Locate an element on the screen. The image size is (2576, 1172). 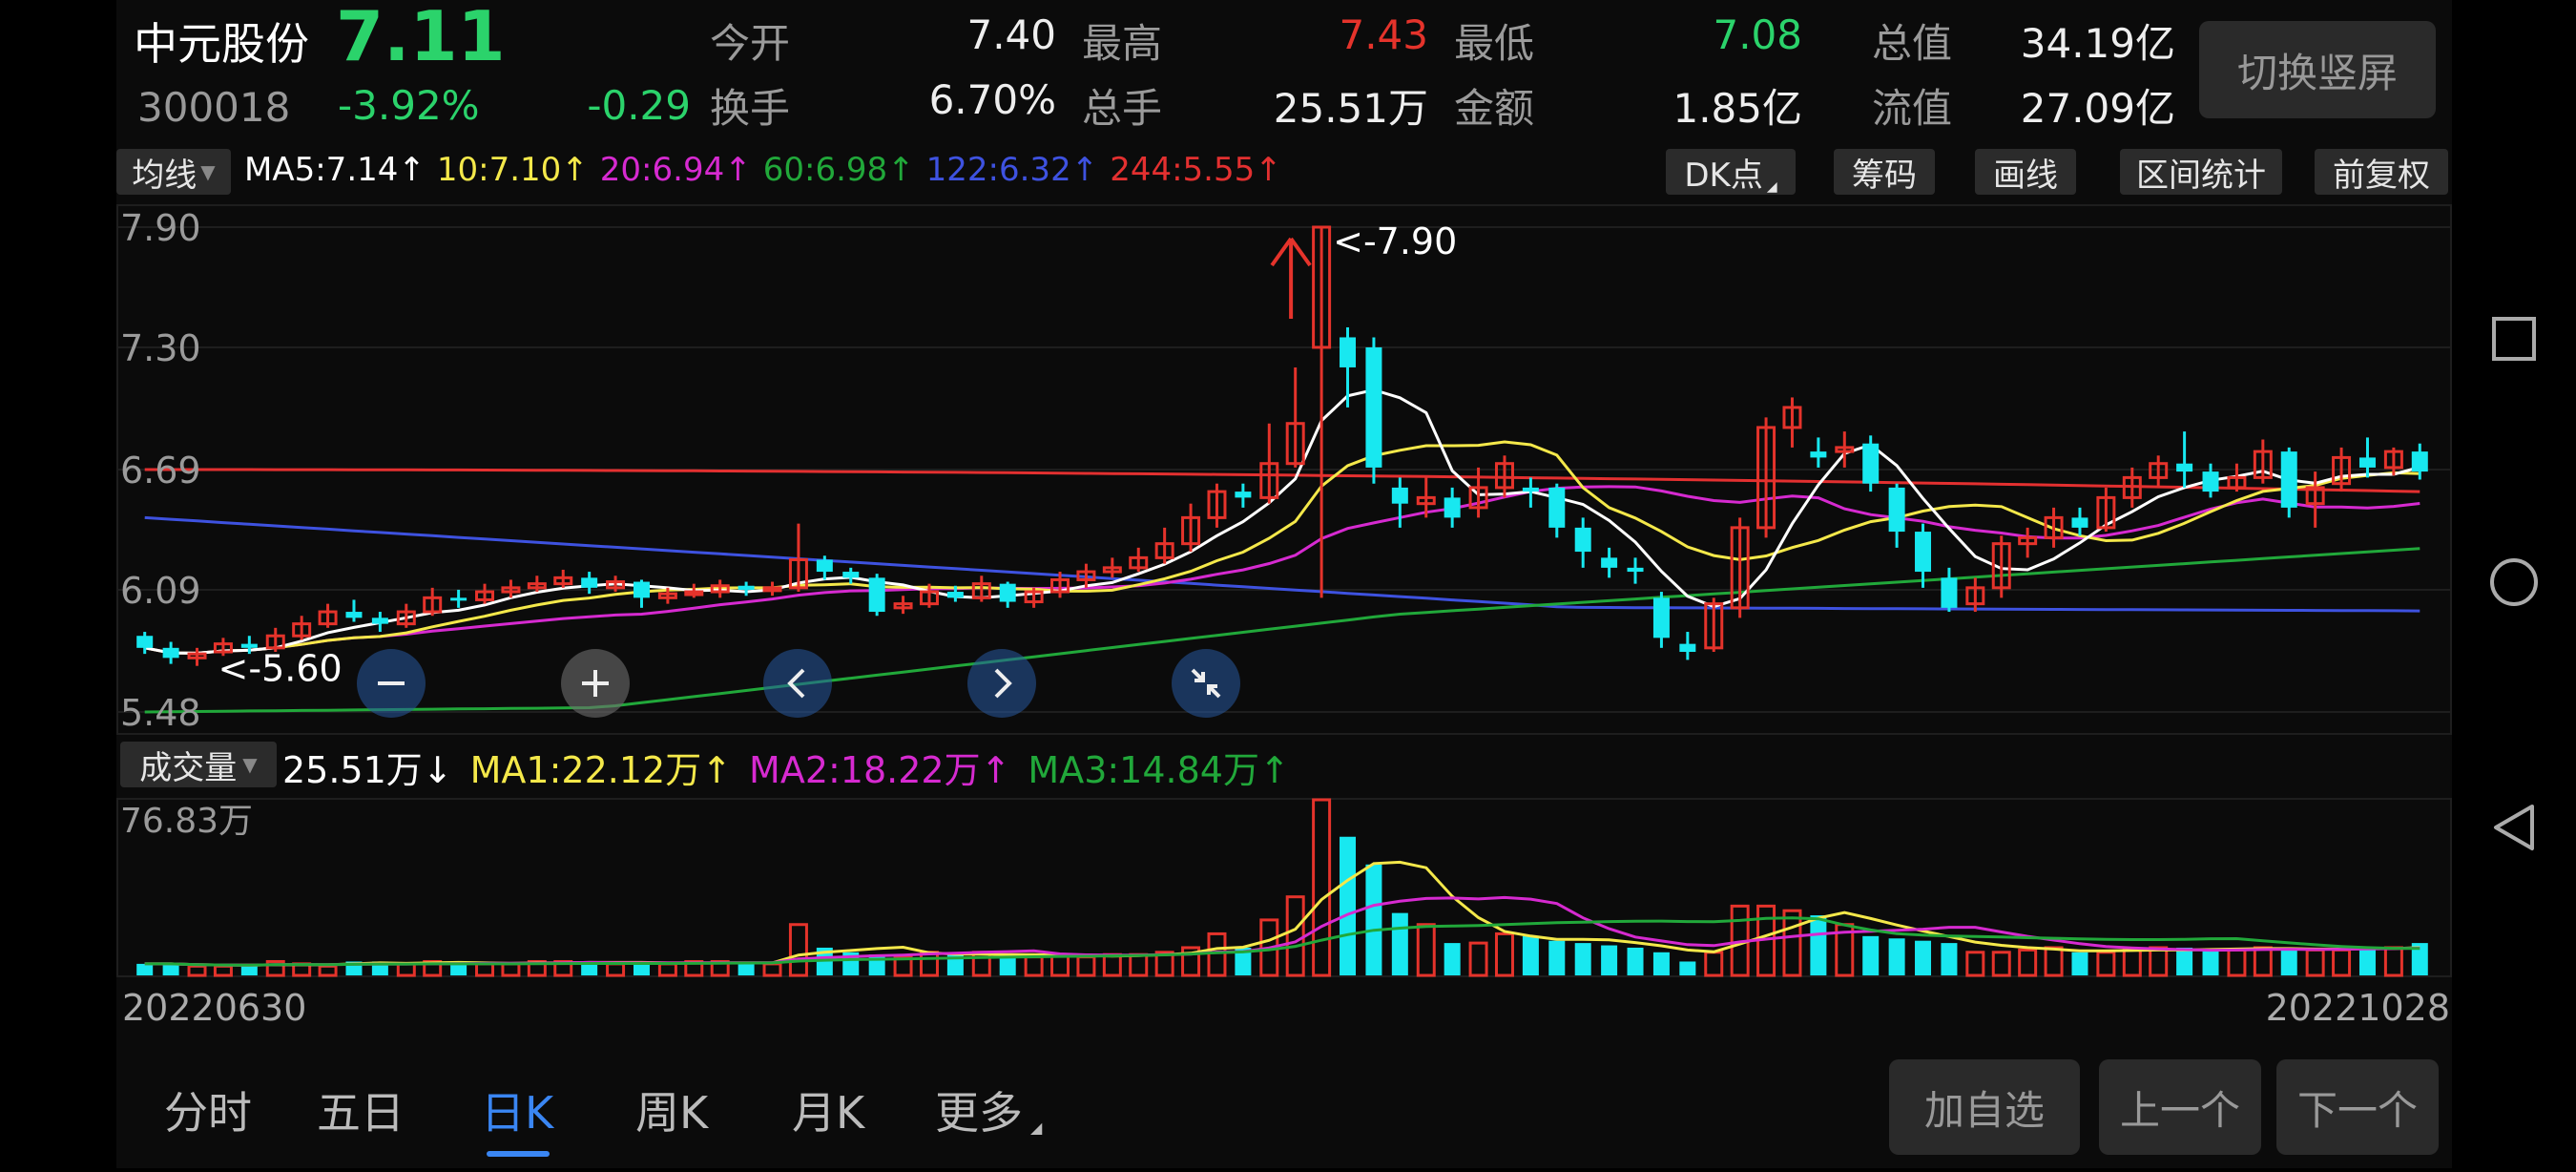
tool-button-3: 区间统计 is located at coordinates (2201, 172).